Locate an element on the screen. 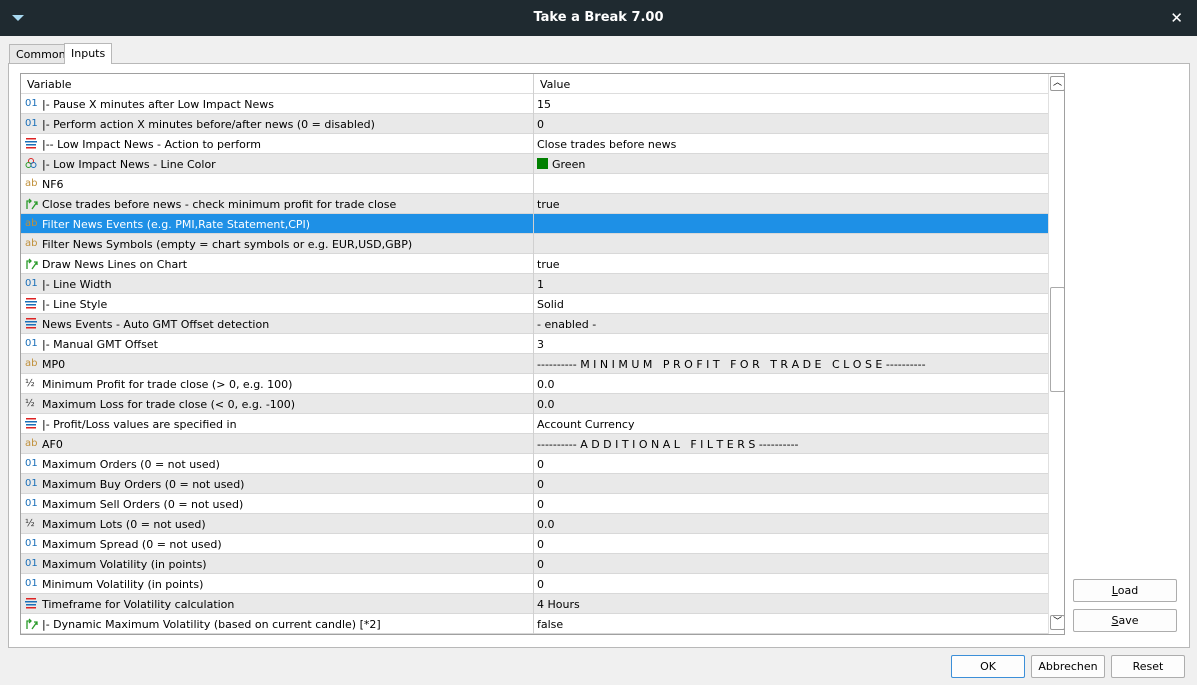  table-row: Draw News Lines on Chart true is located at coordinates (534, 264).